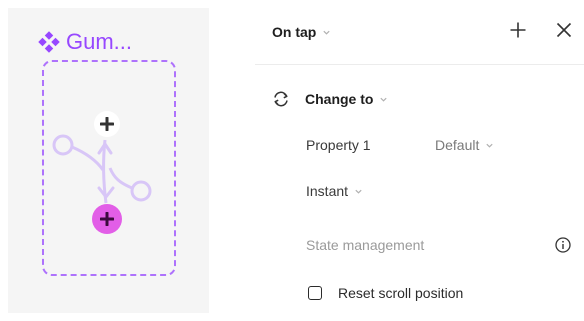 This screenshot has width=584, height=321. I want to click on prototype-connections, so click(102, 169).